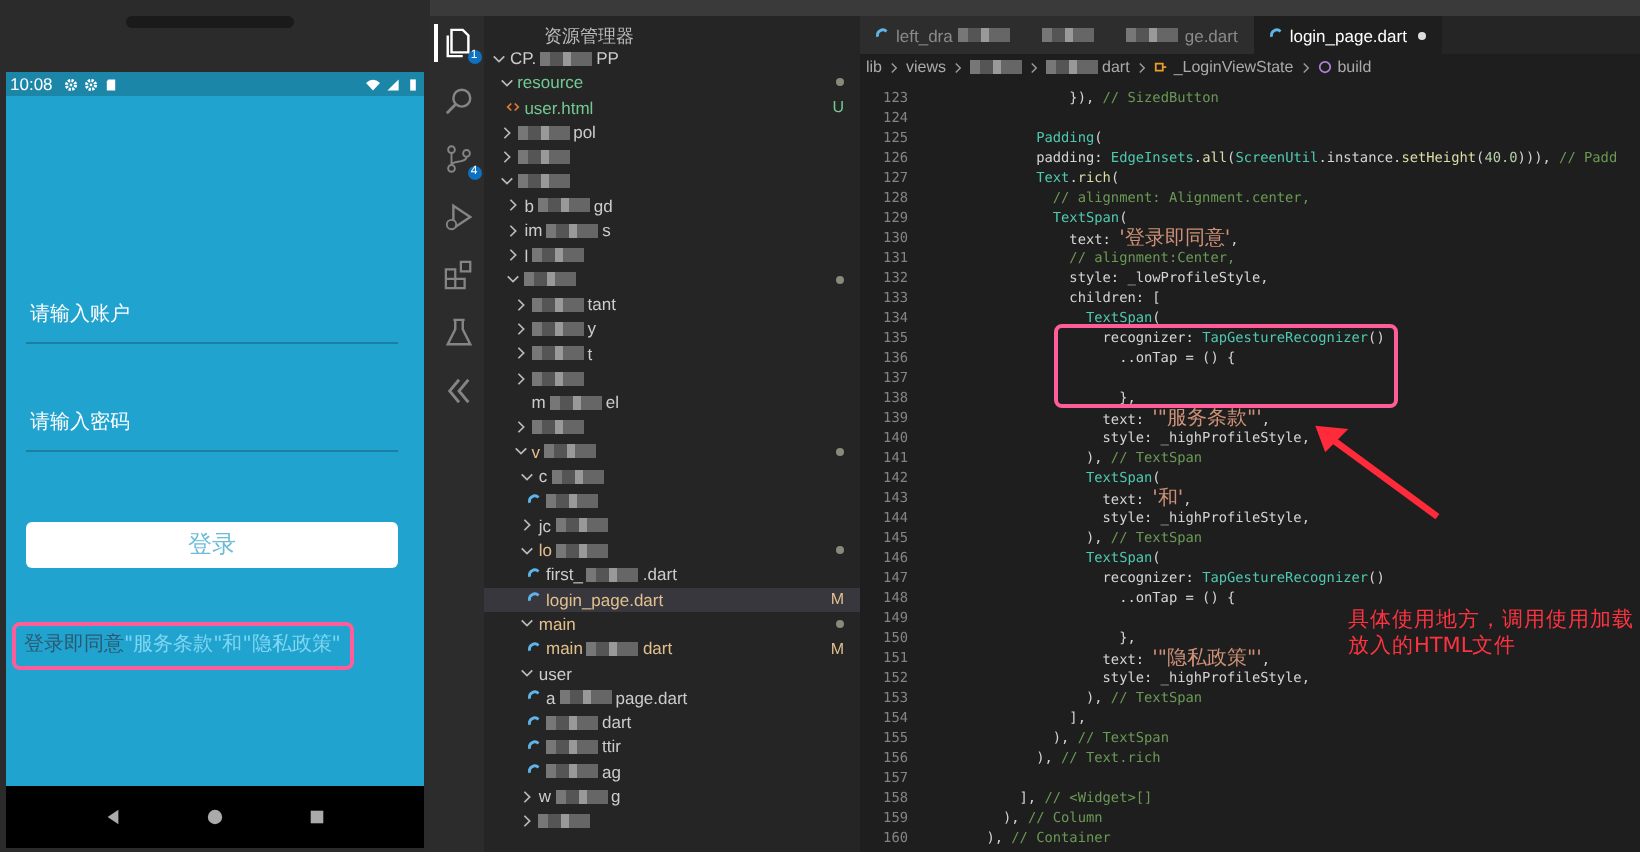 This screenshot has width=1640, height=852. What do you see at coordinates (672, 476) in the screenshot?
I see `tree-item: c` at bounding box center [672, 476].